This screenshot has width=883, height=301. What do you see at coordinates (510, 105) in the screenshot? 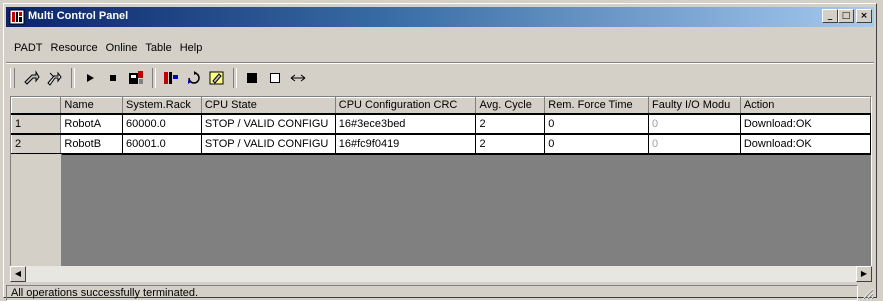
I see `col-avg-cycle: Avg. Cycle` at bounding box center [510, 105].